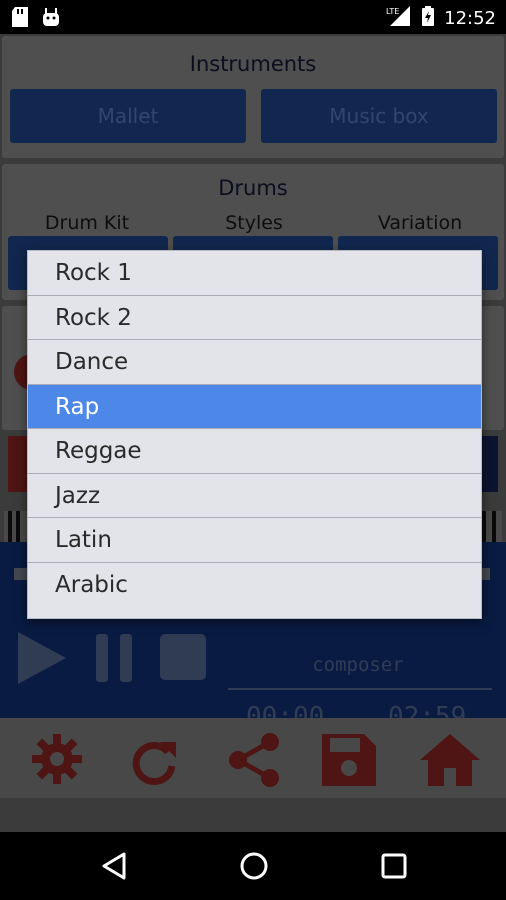  Describe the element at coordinates (254, 451) in the screenshot. I see `dropdown-item-reggae: Reggae` at that location.